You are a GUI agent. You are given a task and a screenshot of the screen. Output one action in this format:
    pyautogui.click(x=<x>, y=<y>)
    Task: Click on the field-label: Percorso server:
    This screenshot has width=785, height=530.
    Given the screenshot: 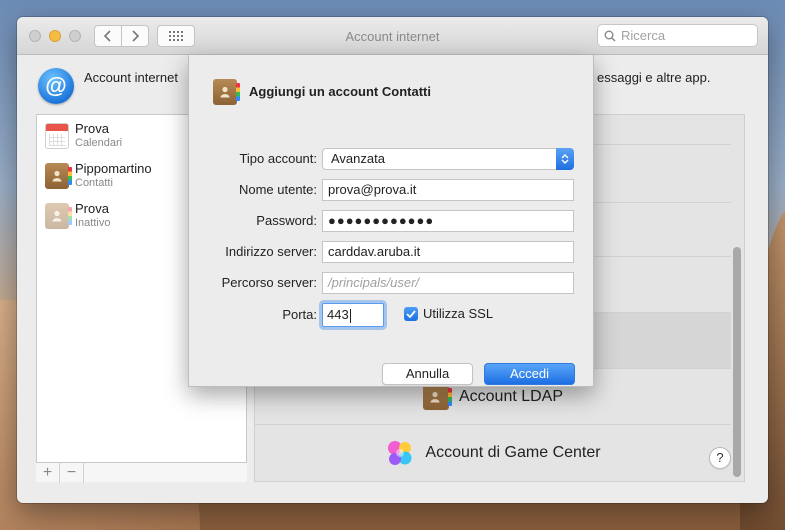 What is the action you would take?
    pyautogui.click(x=269, y=282)
    